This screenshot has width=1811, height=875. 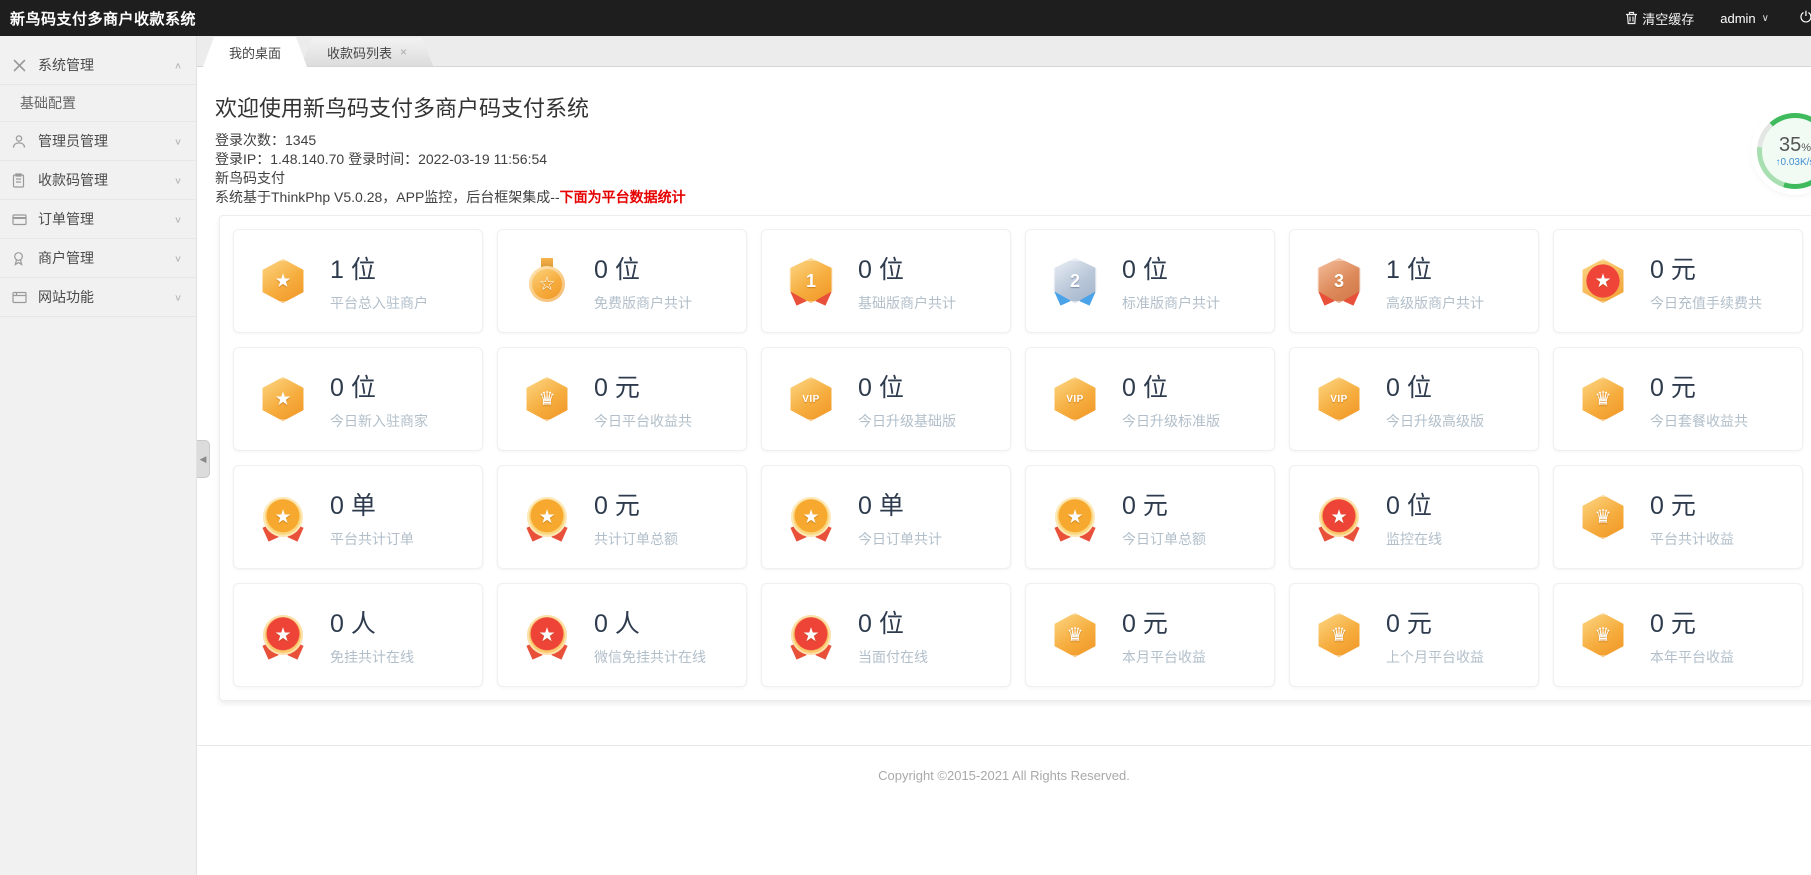 I want to click on sidebar-item-label: 收款码管理, so click(x=73, y=180).